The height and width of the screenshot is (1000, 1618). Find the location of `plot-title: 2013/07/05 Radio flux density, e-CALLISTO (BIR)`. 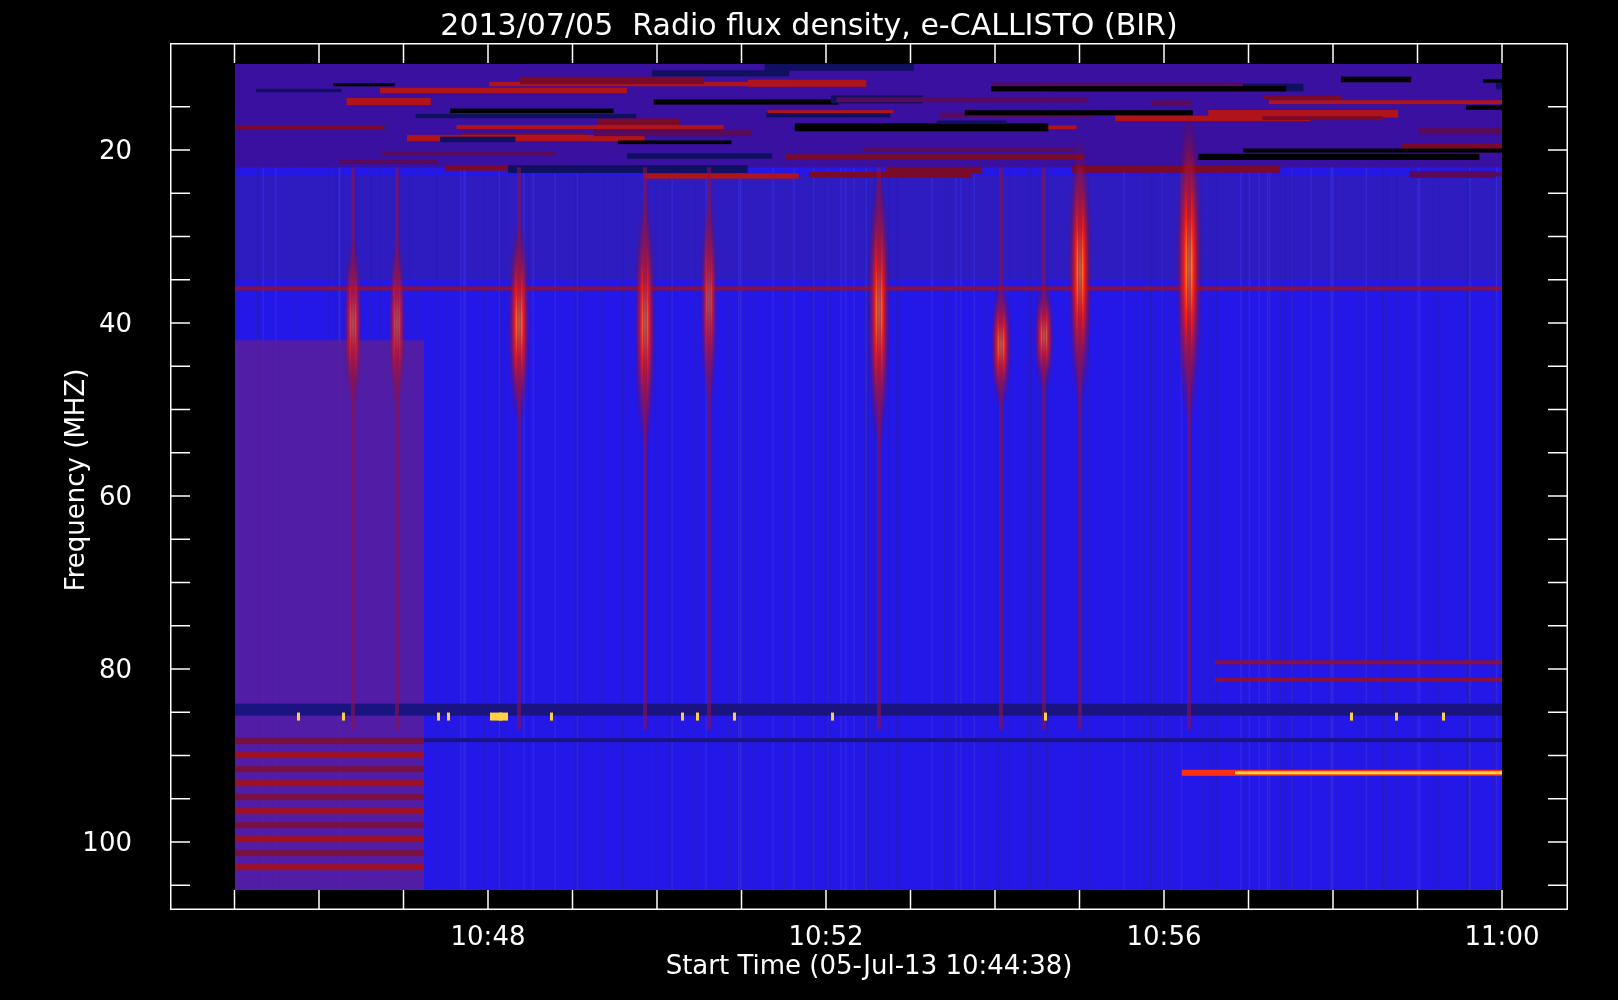

plot-title: 2013/07/05 Radio flux density, e-CALLISTO (BIR) is located at coordinates (809, 25).